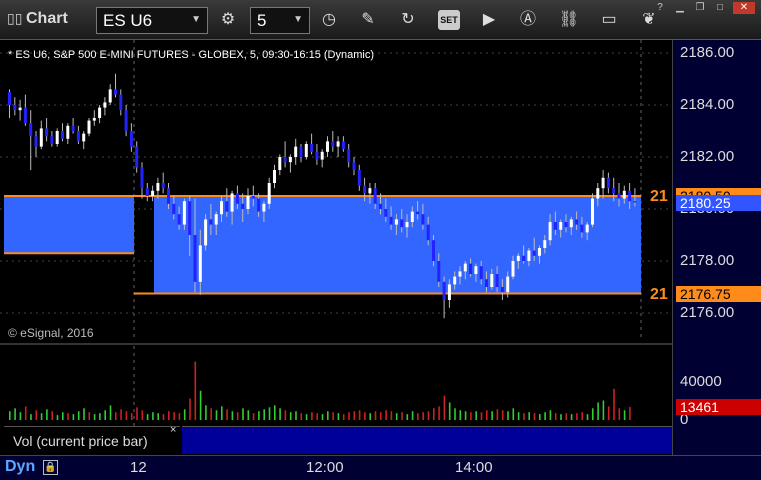  Describe the element at coordinates (20, 467) in the screenshot. I see `dyn-label: Dyn` at that location.